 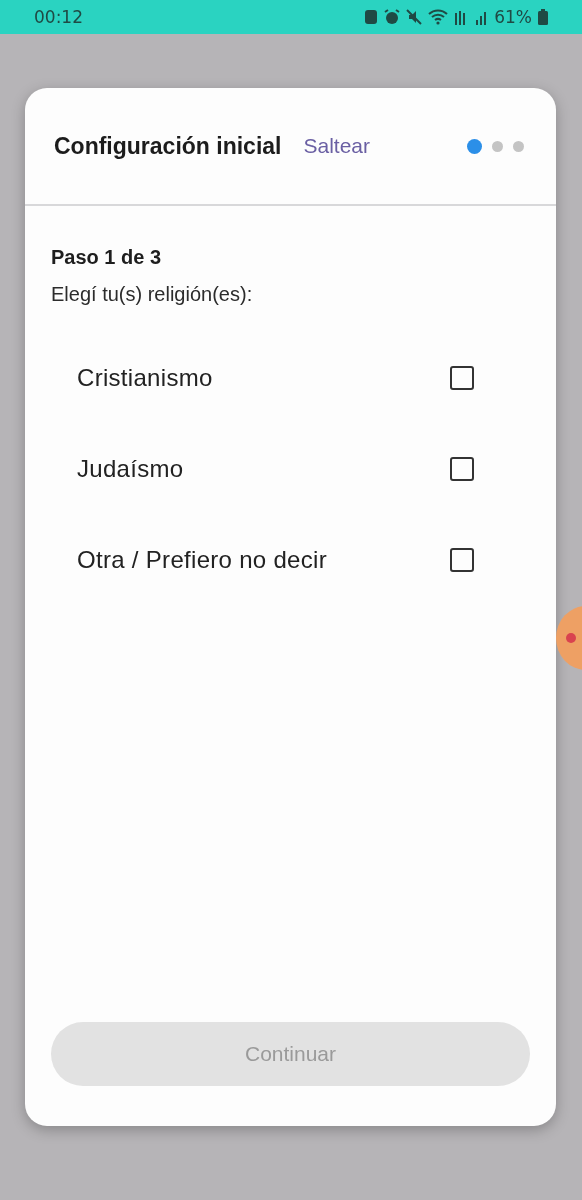 I want to click on sim-icon, so click(x=371, y=17).